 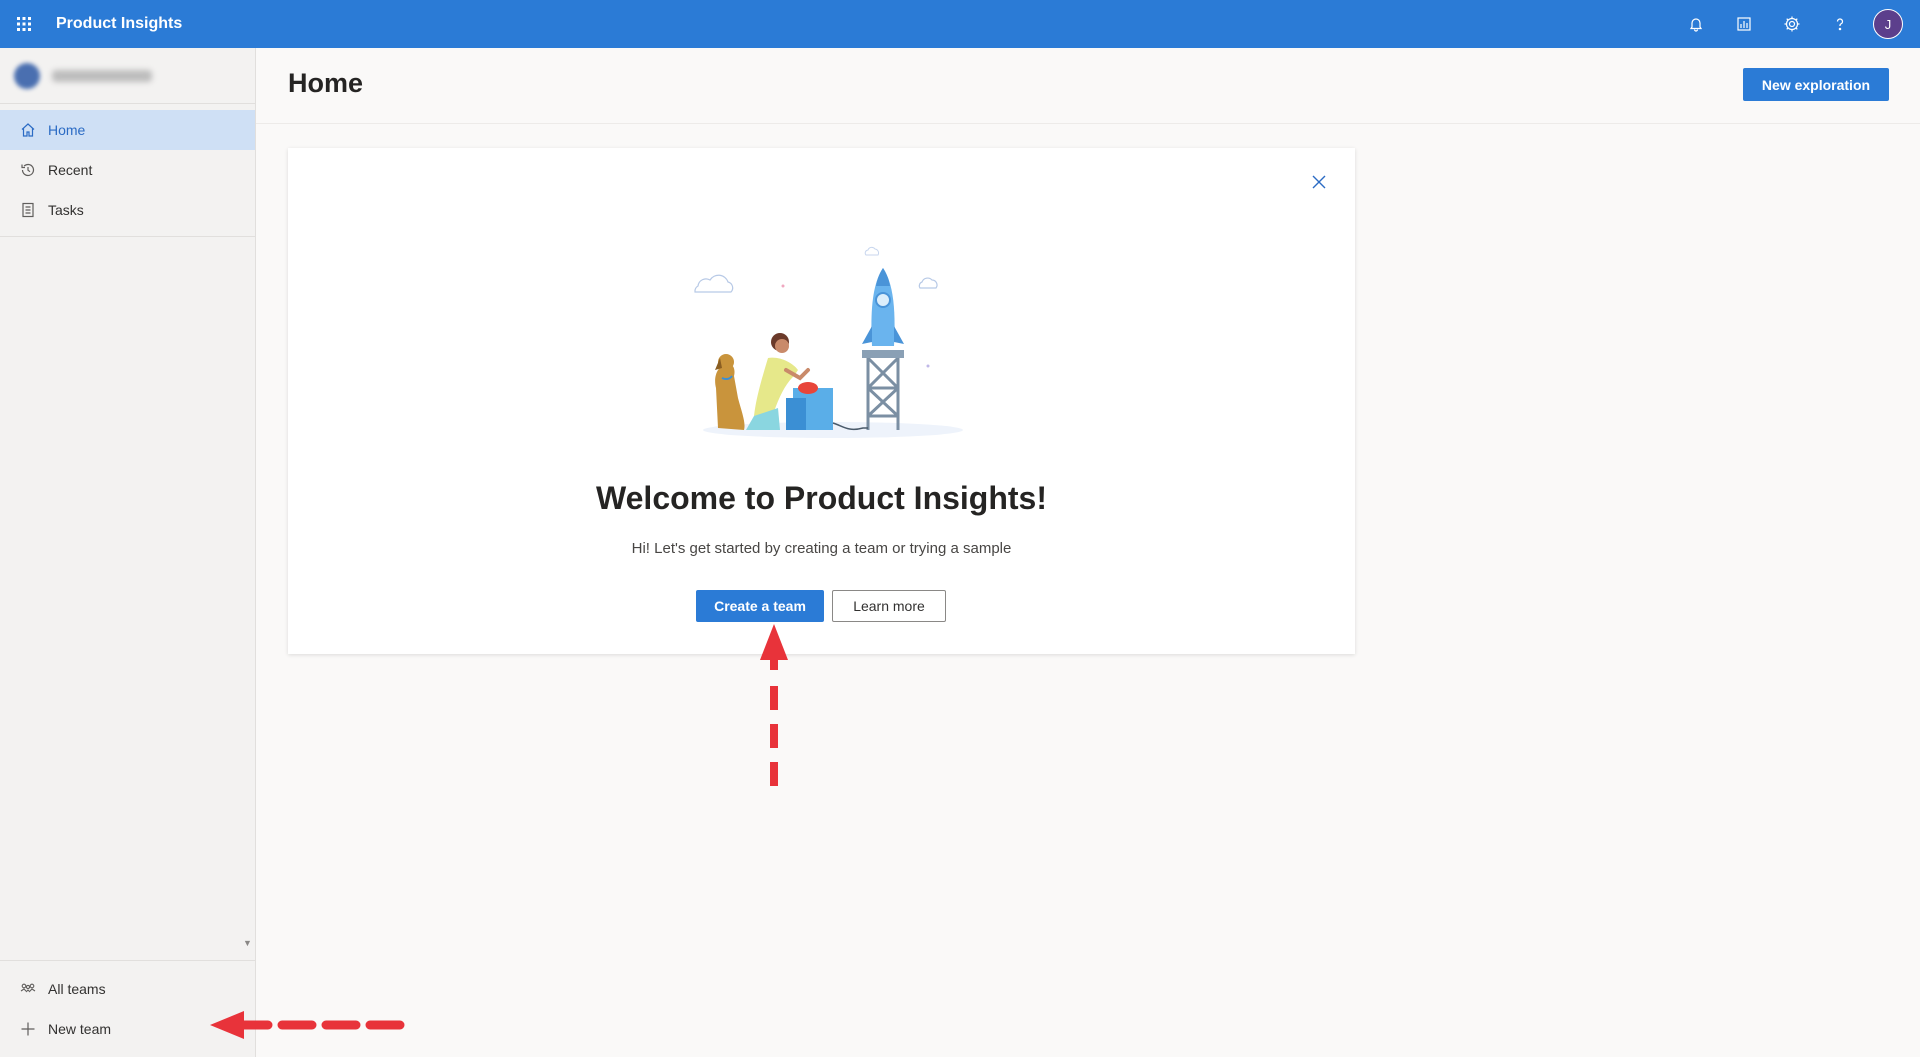 I want to click on sidebar: Home Recent Tasks ▼ All teams New team, so click(x=128, y=552).